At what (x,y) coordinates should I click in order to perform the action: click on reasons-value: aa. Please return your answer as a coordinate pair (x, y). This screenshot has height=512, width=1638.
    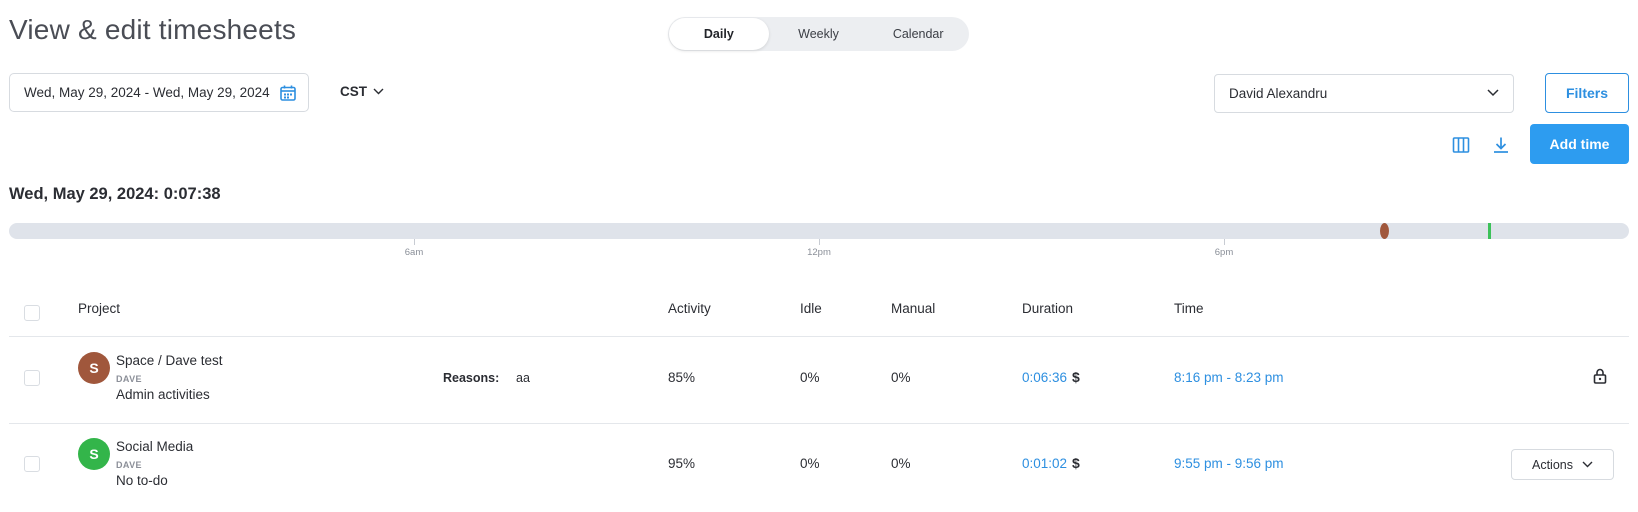
    Looking at the image, I should click on (523, 378).